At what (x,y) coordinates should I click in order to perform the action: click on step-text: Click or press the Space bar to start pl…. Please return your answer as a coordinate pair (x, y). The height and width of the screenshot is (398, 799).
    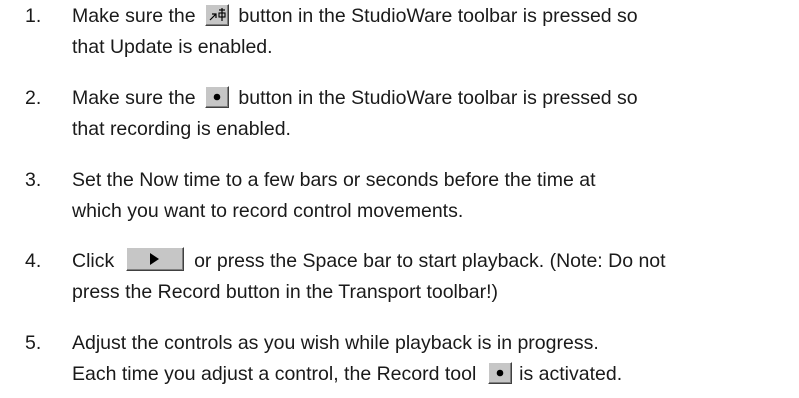
    Looking at the image, I should click on (433, 277).